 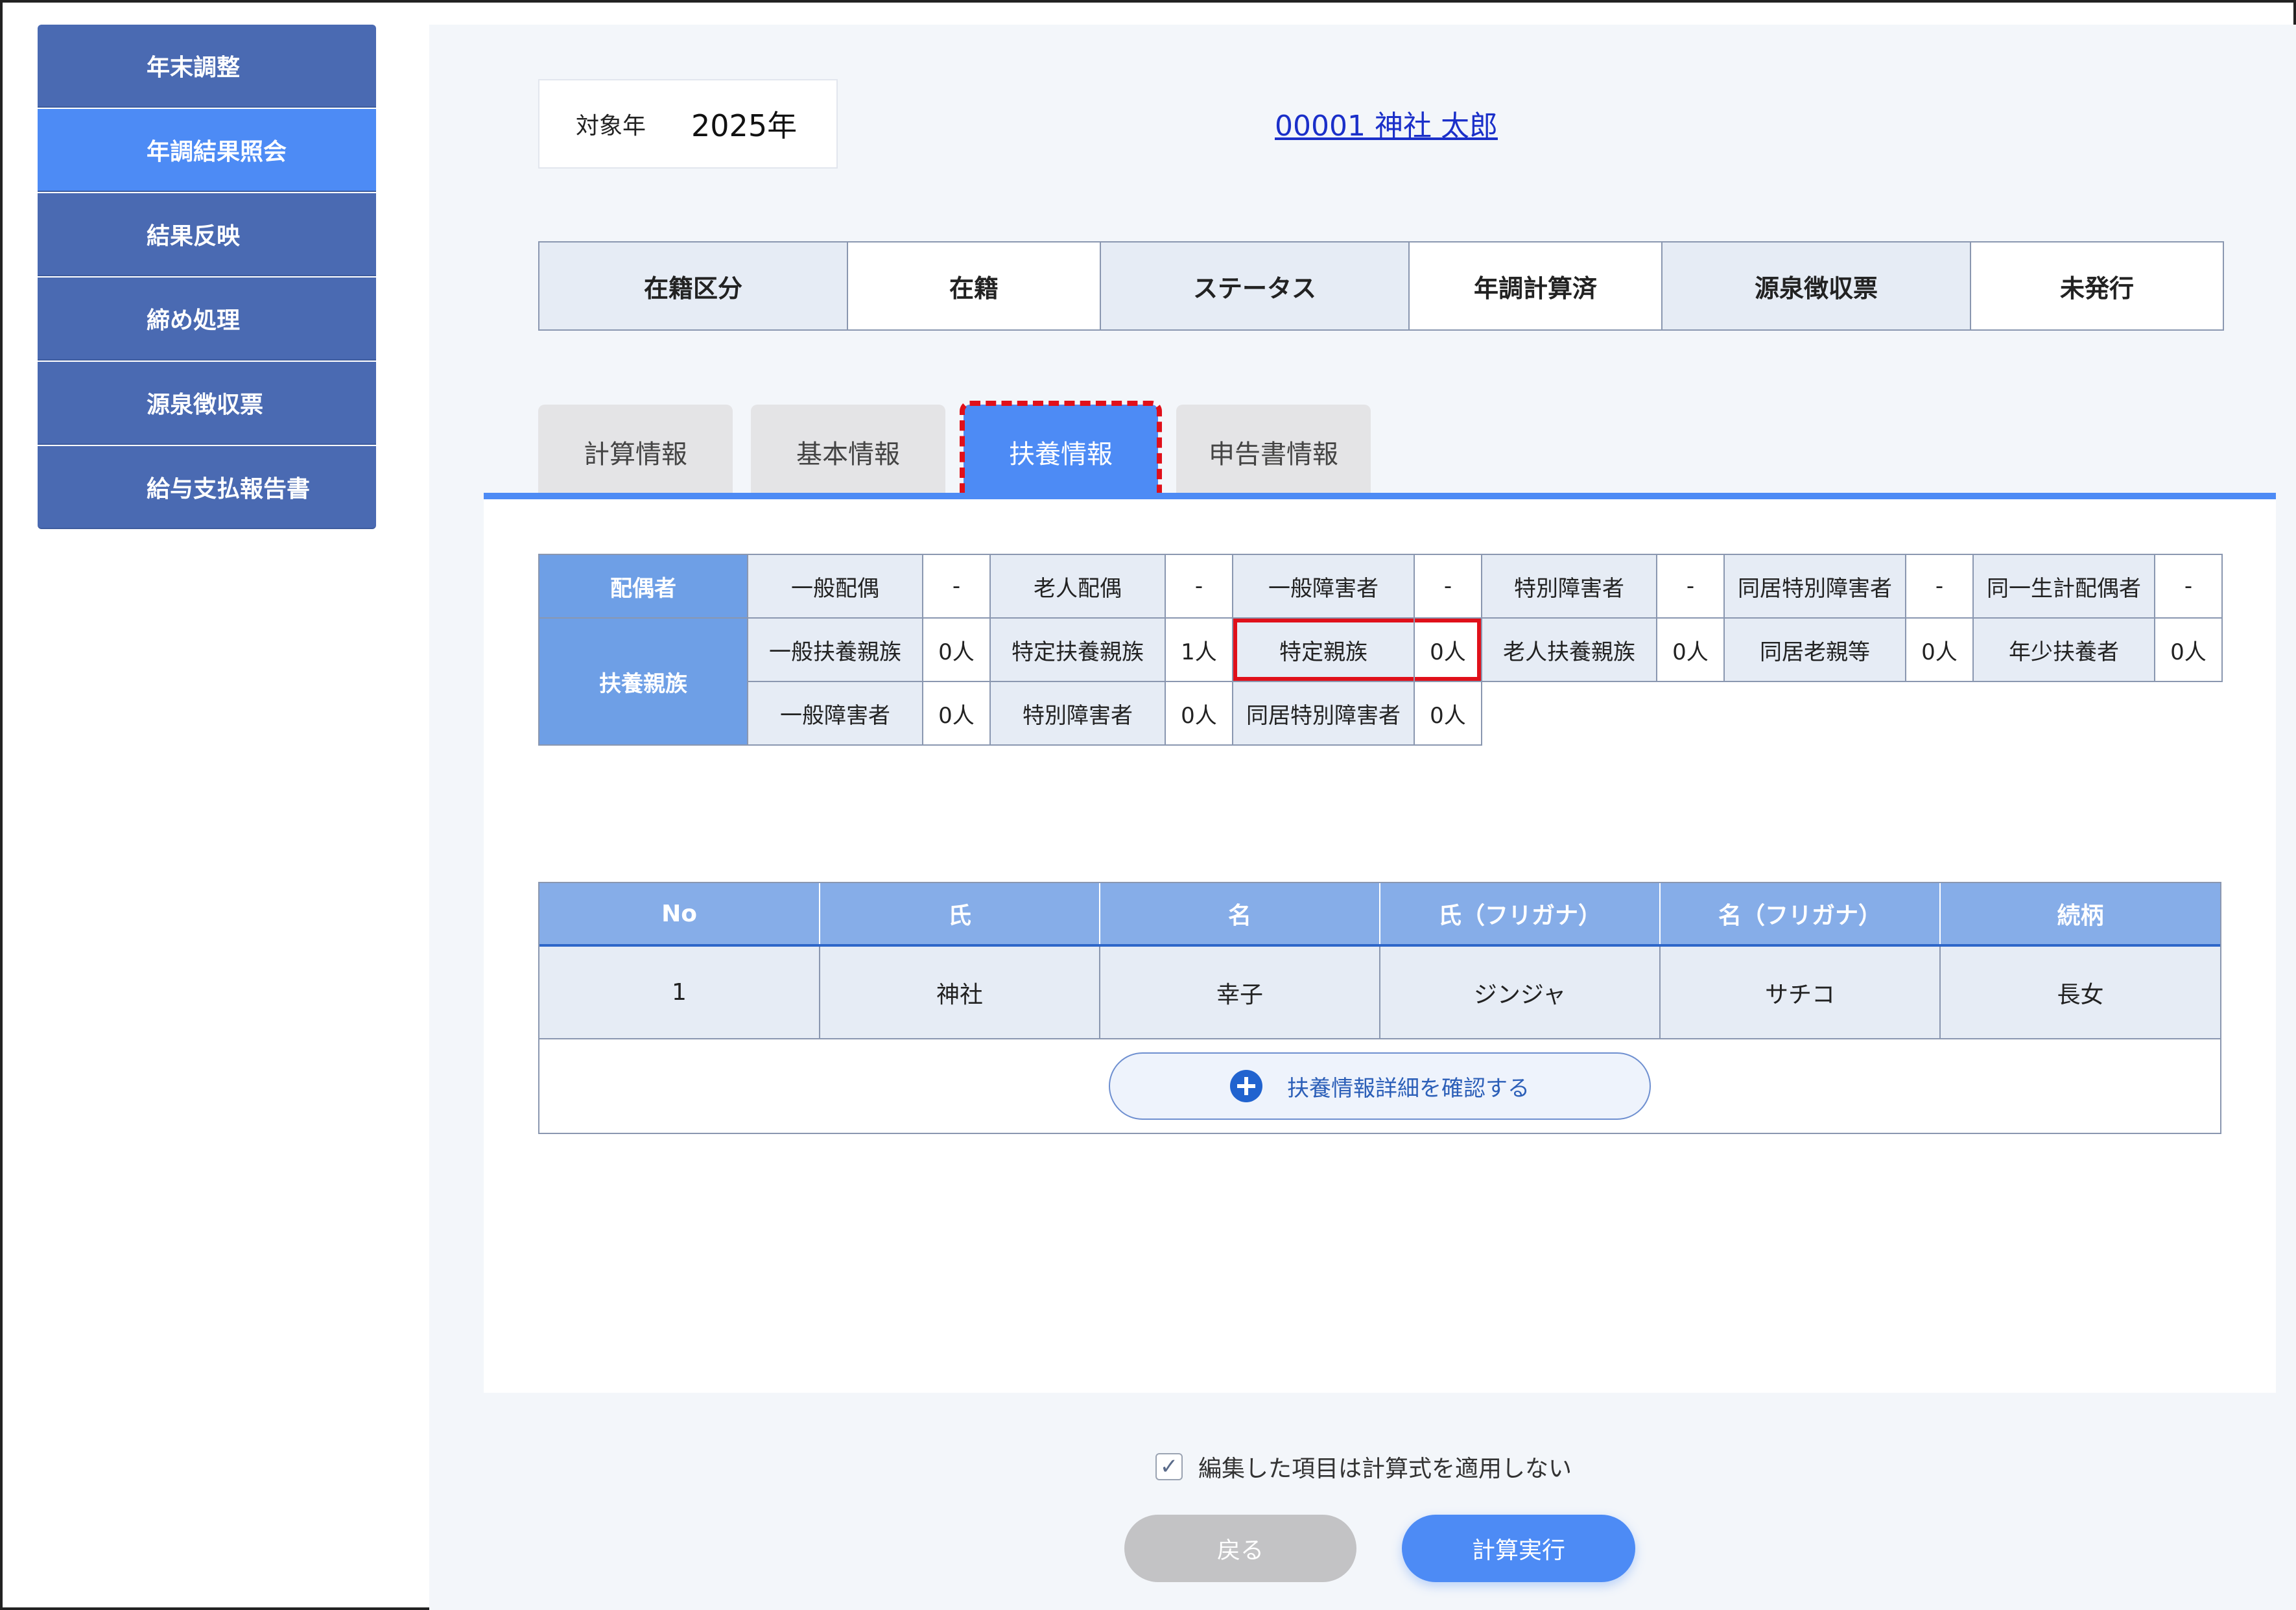 What do you see at coordinates (960, 992) in the screenshot?
I see `cell-last-name: 神社` at bounding box center [960, 992].